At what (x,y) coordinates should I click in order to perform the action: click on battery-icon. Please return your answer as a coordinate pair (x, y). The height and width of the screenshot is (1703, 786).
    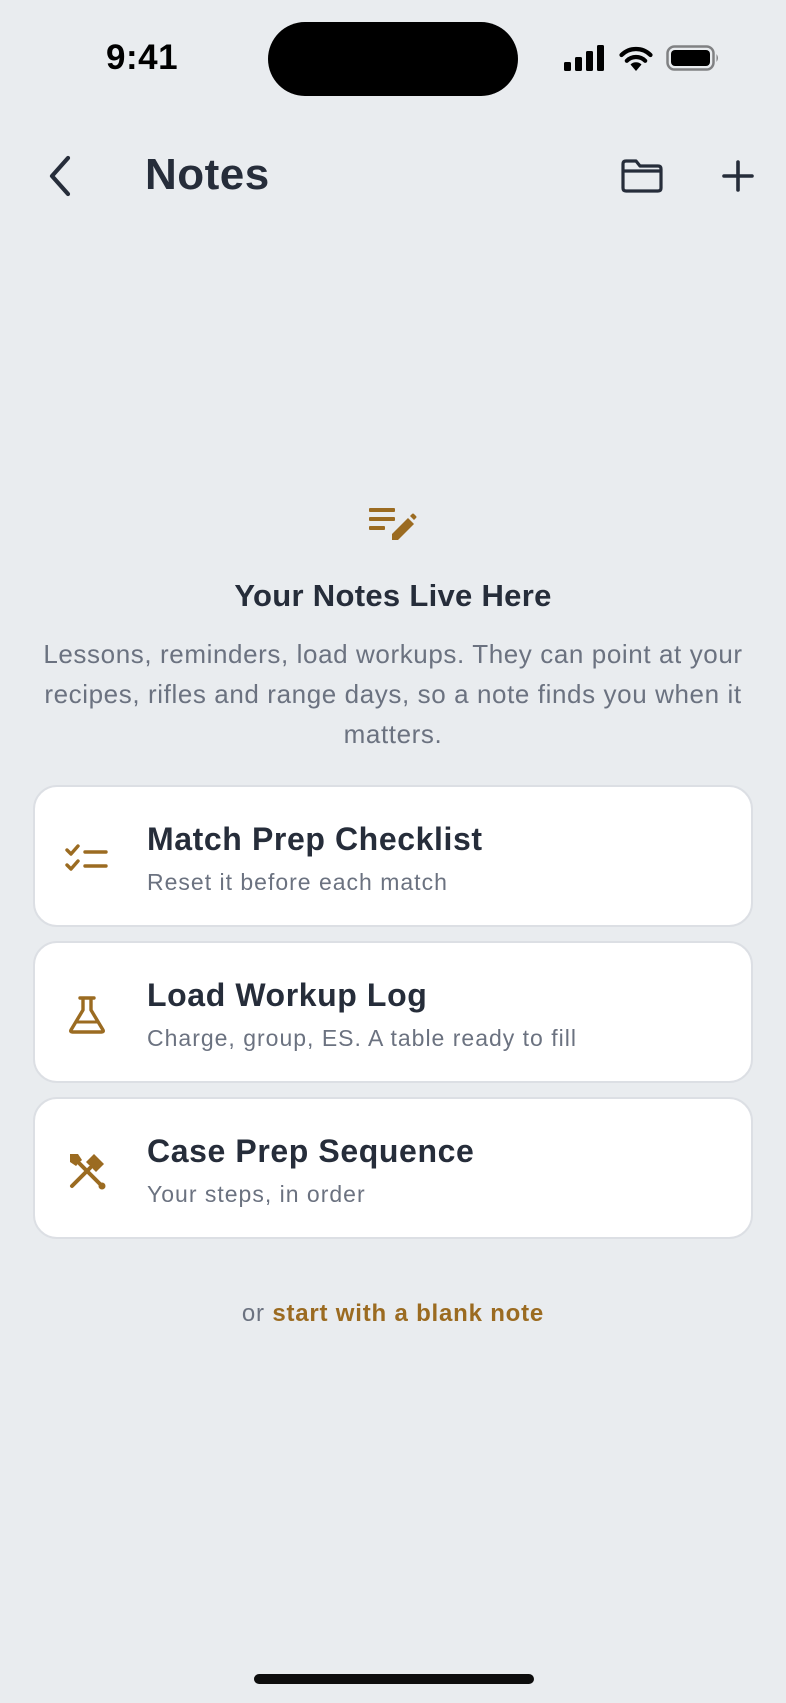
    Looking at the image, I should click on (692, 58).